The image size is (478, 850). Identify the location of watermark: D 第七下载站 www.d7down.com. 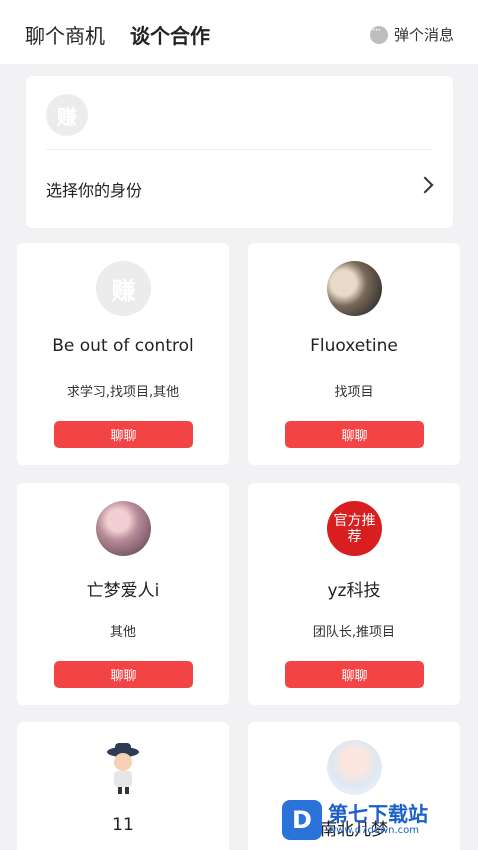
(377, 820).